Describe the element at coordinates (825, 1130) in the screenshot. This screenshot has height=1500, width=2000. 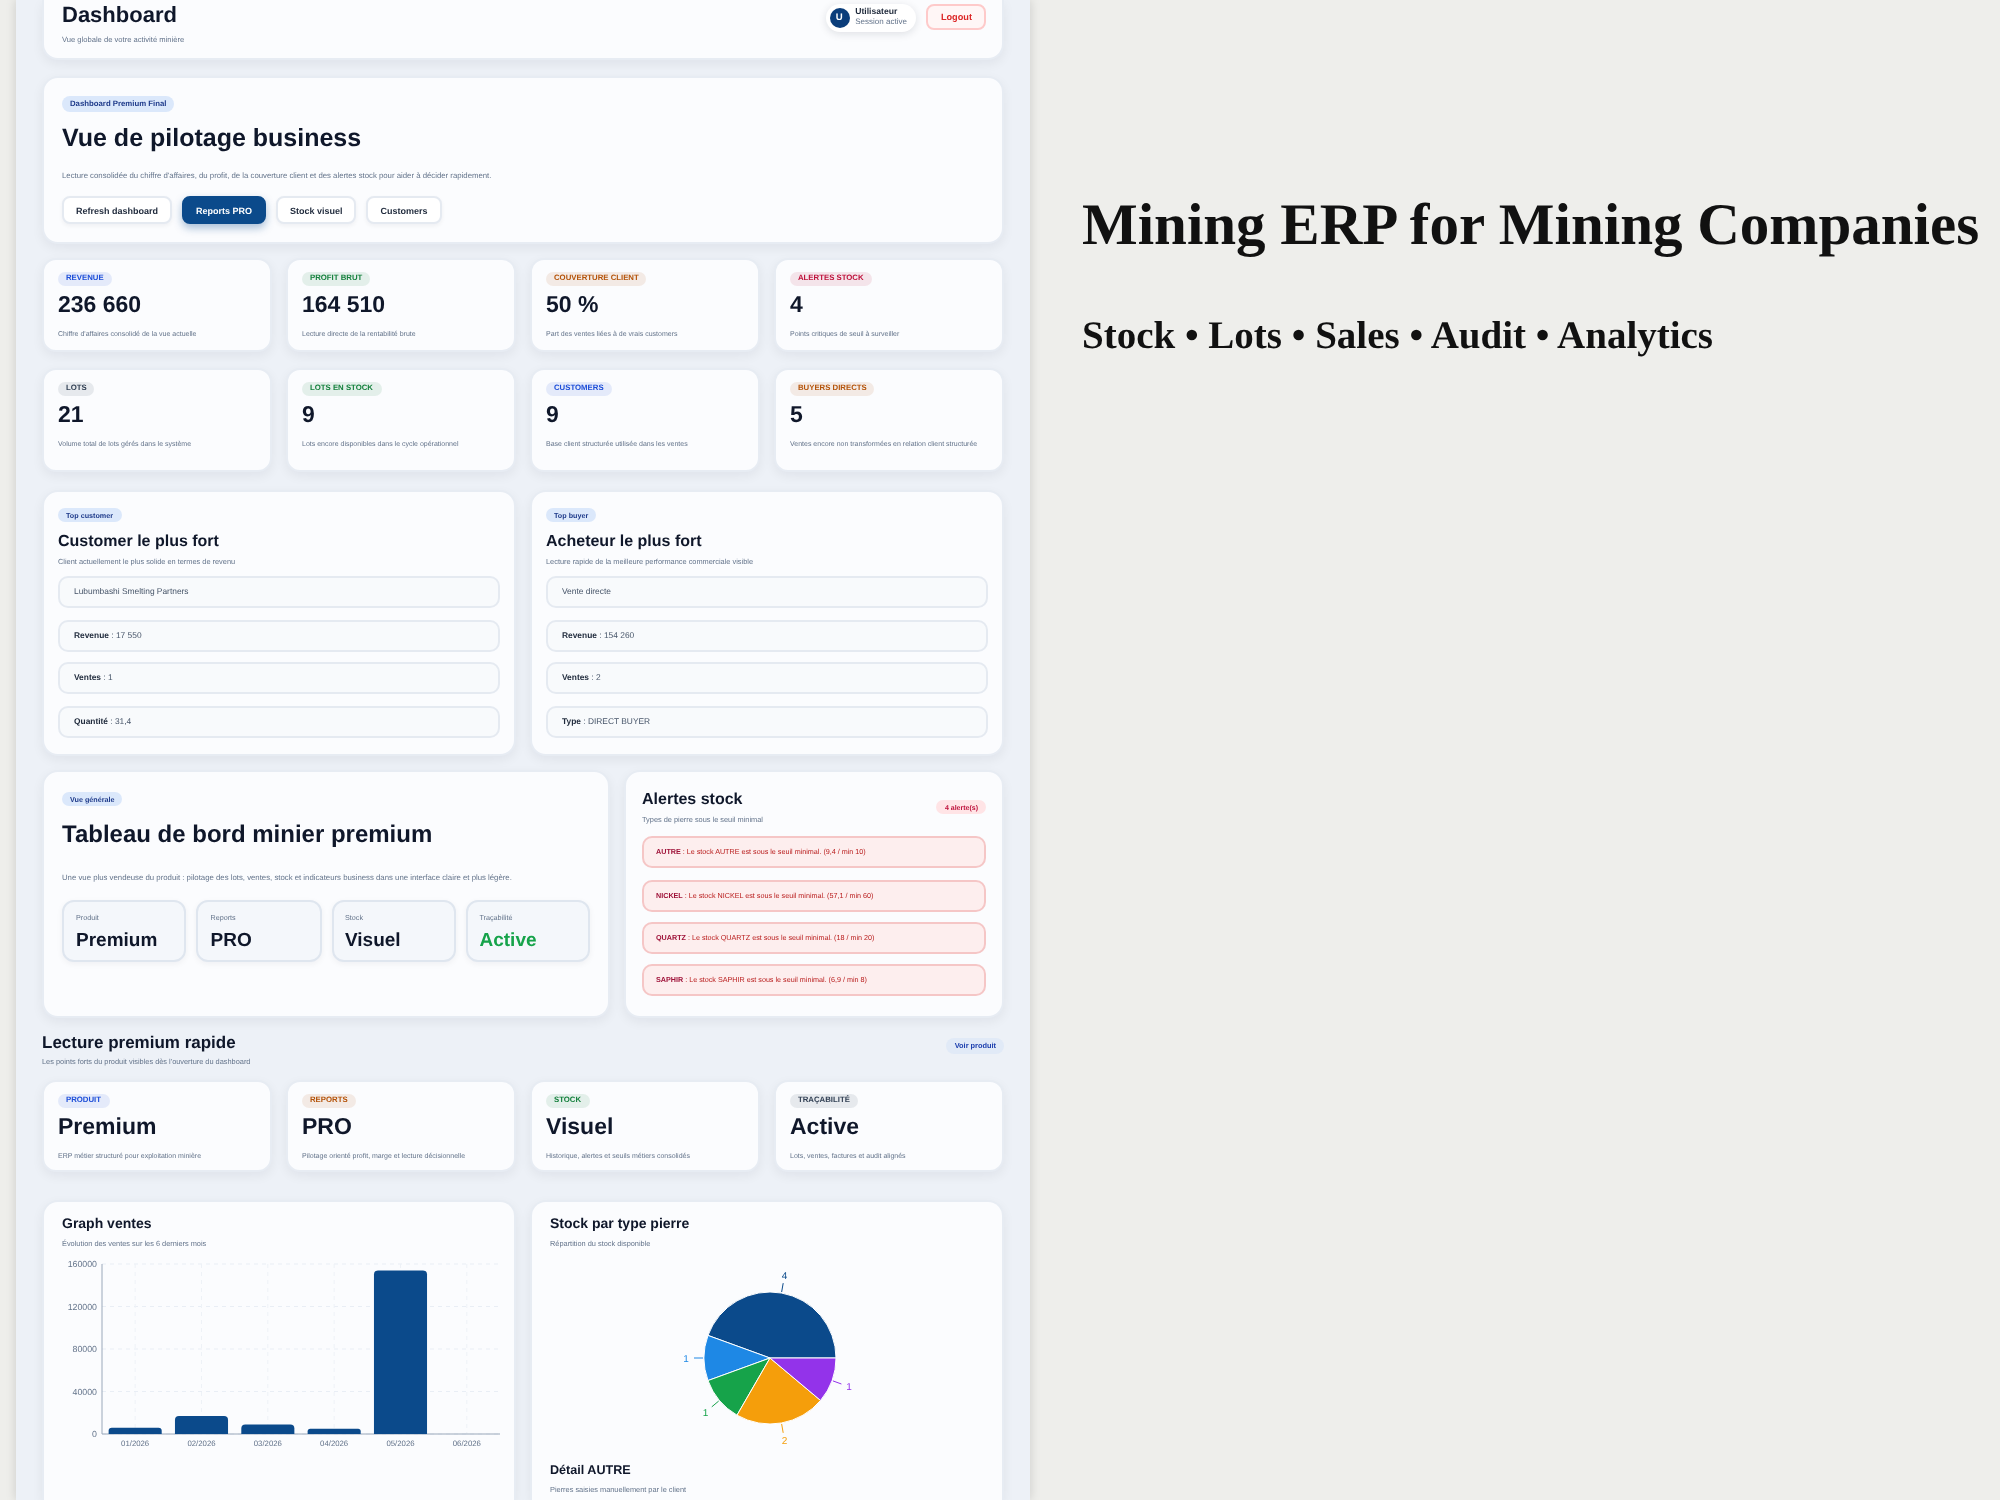
I see `stat-value: Active` at that location.